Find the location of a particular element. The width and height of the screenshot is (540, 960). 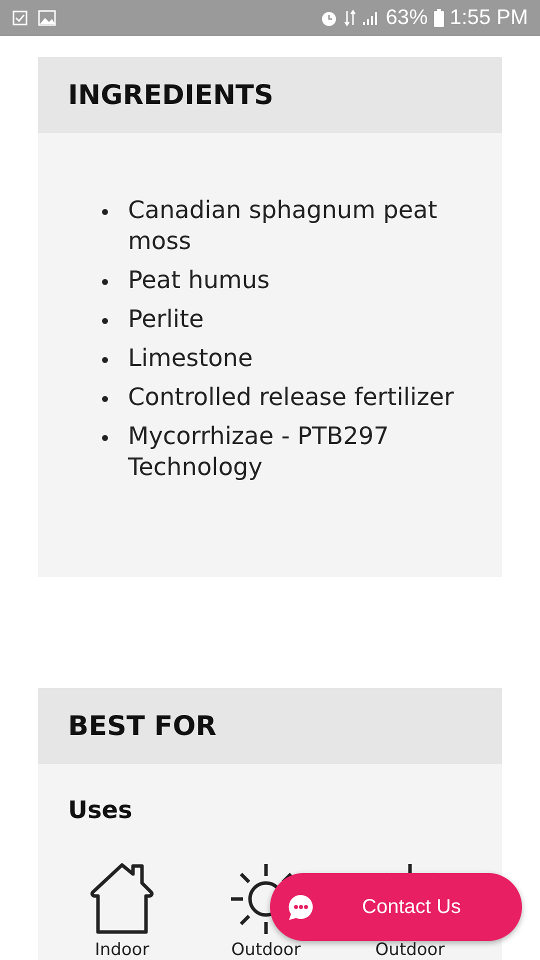

ingredient-item: Canadian sphagnum peat moss is located at coordinates (283, 226).